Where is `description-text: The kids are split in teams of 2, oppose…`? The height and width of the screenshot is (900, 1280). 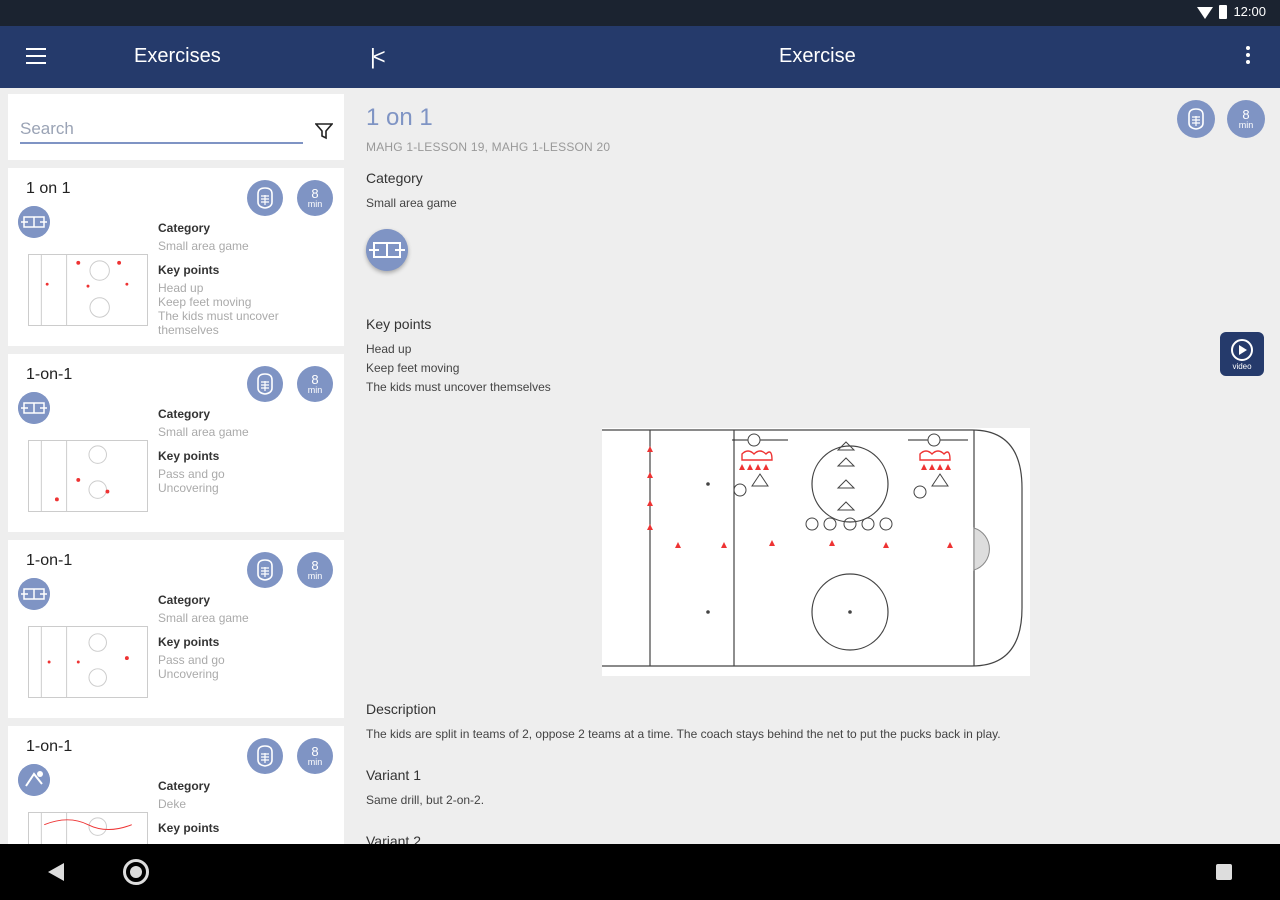
description-text: The kids are split in teams of 2, oppose… is located at coordinates (683, 734).